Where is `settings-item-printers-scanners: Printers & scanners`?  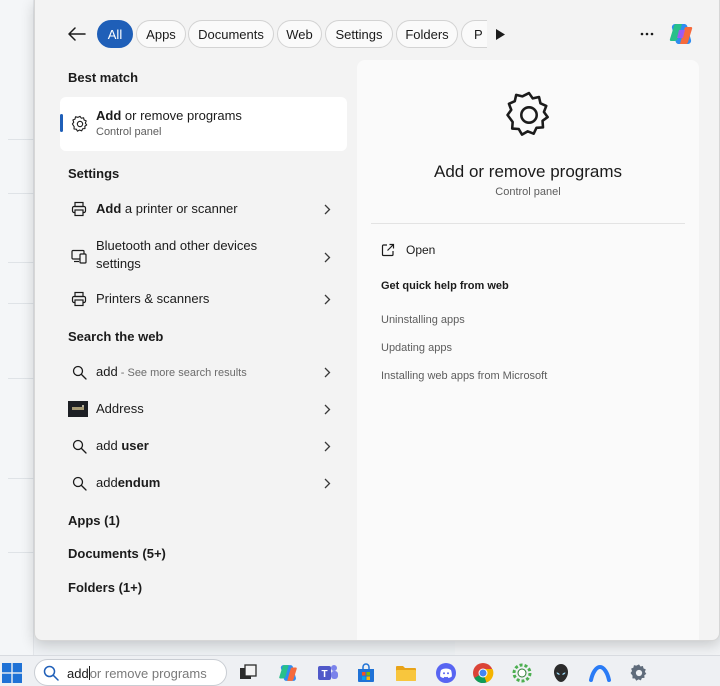
settings-item-printers-scanners: Printers & scanners is located at coordinates (203, 299).